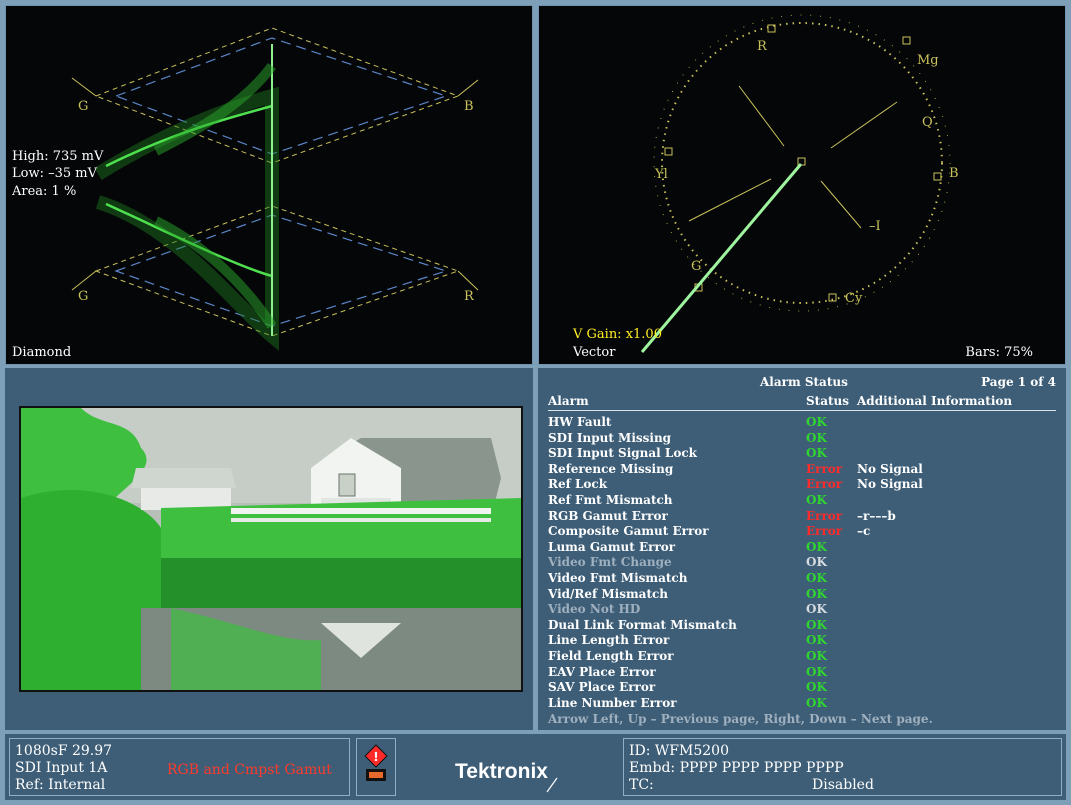  What do you see at coordinates (610, 499) in the screenshot?
I see `alarm-name: Ref Fmt Mismatch` at bounding box center [610, 499].